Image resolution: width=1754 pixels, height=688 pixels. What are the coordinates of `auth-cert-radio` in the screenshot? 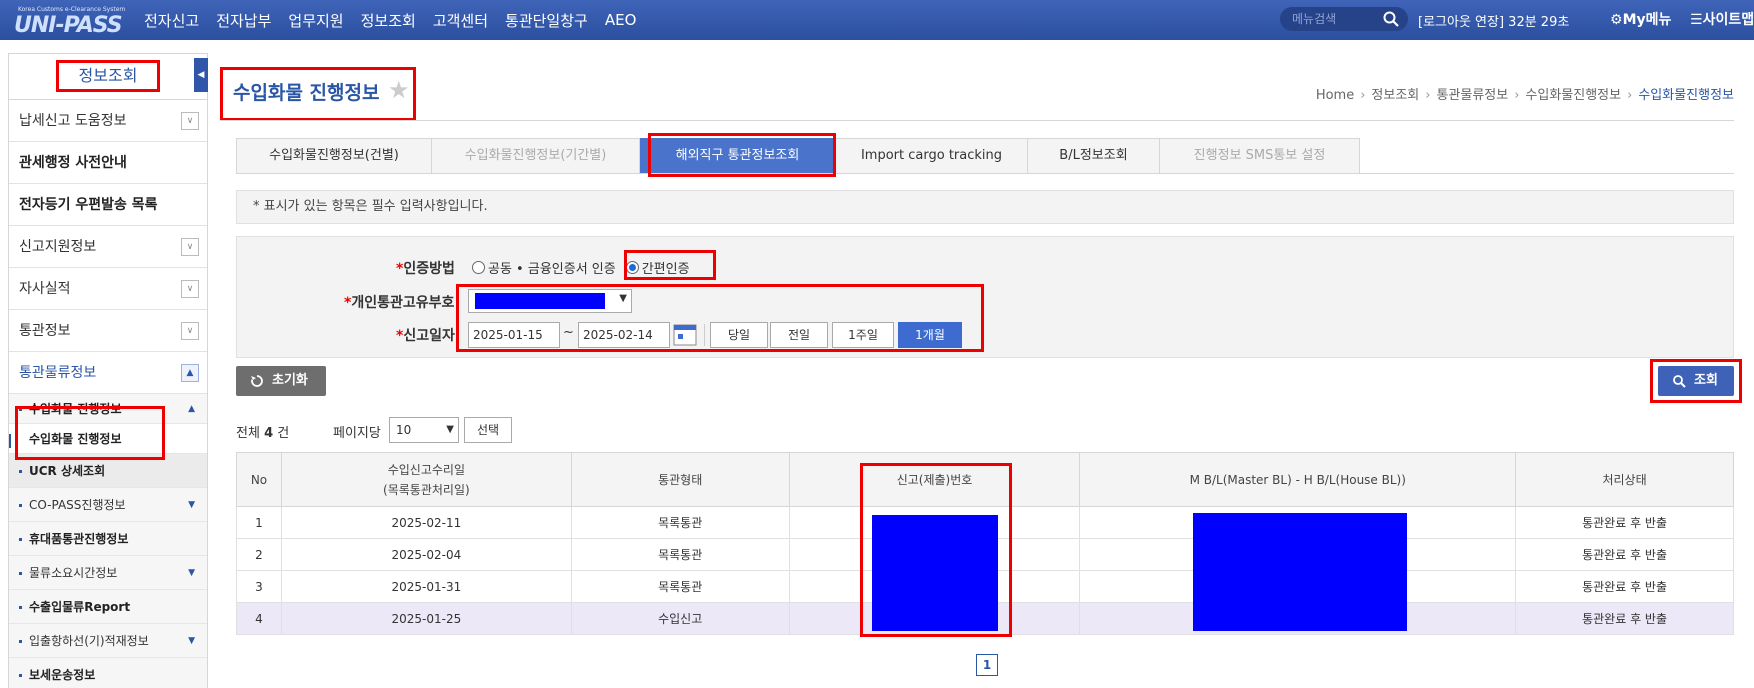 It's located at (478, 267).